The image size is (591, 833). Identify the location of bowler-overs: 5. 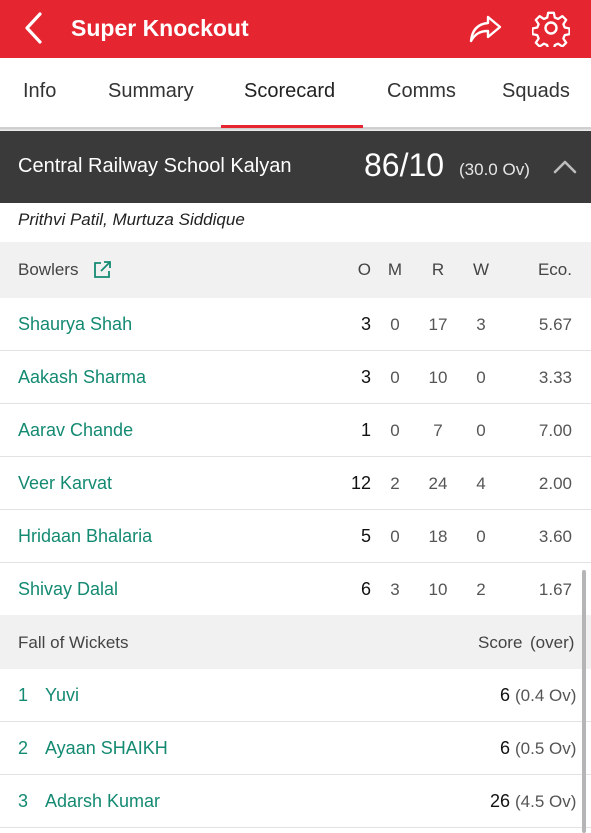
(365, 536).